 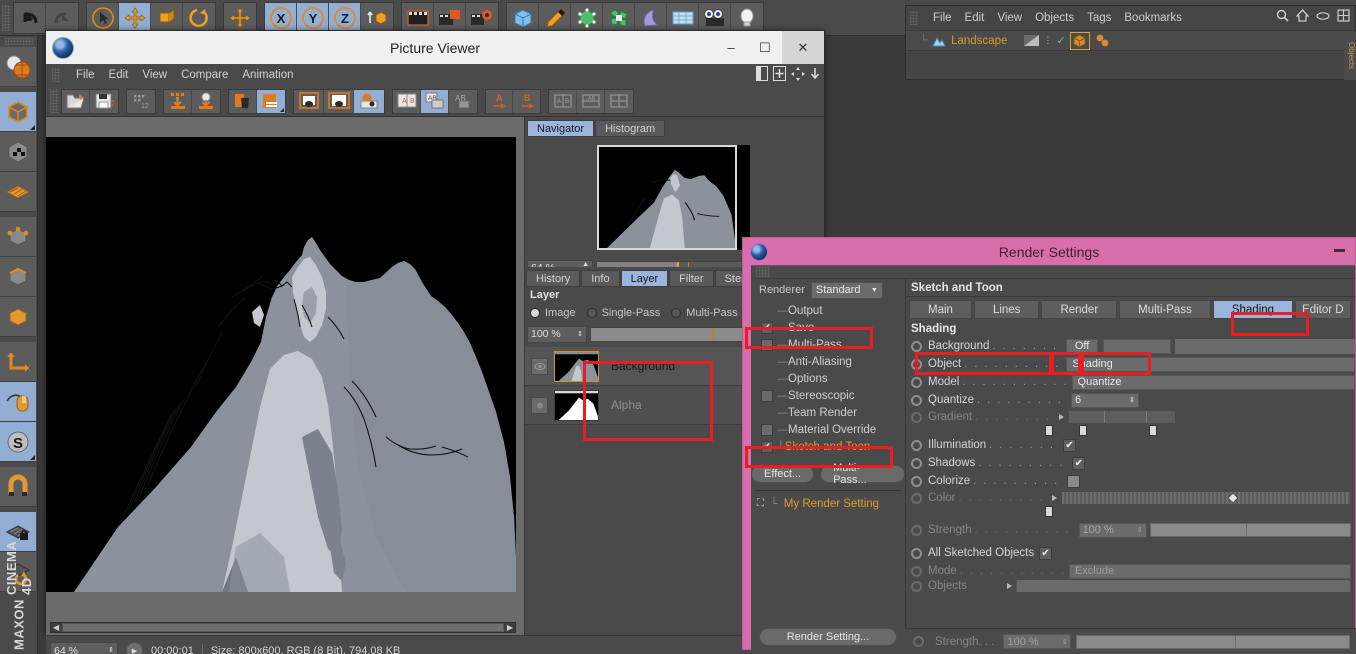 What do you see at coordinates (1079, 309) in the screenshot?
I see `tab-render: Render` at bounding box center [1079, 309].